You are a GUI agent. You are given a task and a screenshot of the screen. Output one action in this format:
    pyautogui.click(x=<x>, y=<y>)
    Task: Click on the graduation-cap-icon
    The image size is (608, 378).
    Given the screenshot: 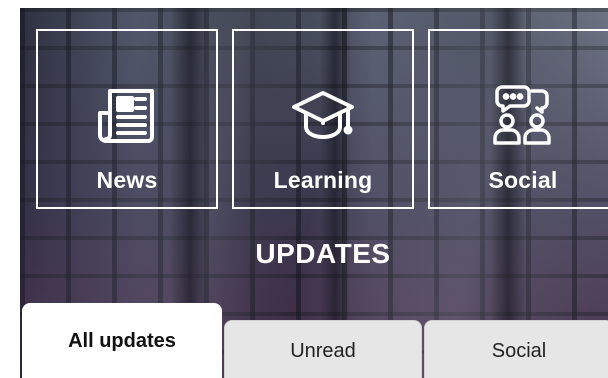 What is the action you would take?
    pyautogui.click(x=323, y=115)
    